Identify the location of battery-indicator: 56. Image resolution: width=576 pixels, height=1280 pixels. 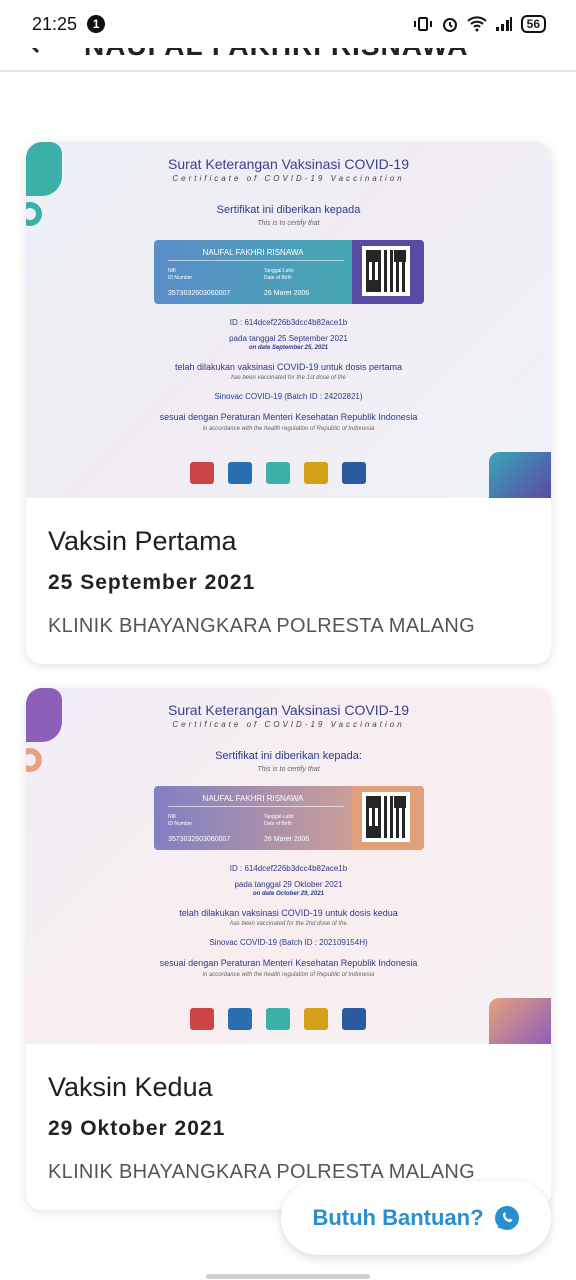
(533, 24).